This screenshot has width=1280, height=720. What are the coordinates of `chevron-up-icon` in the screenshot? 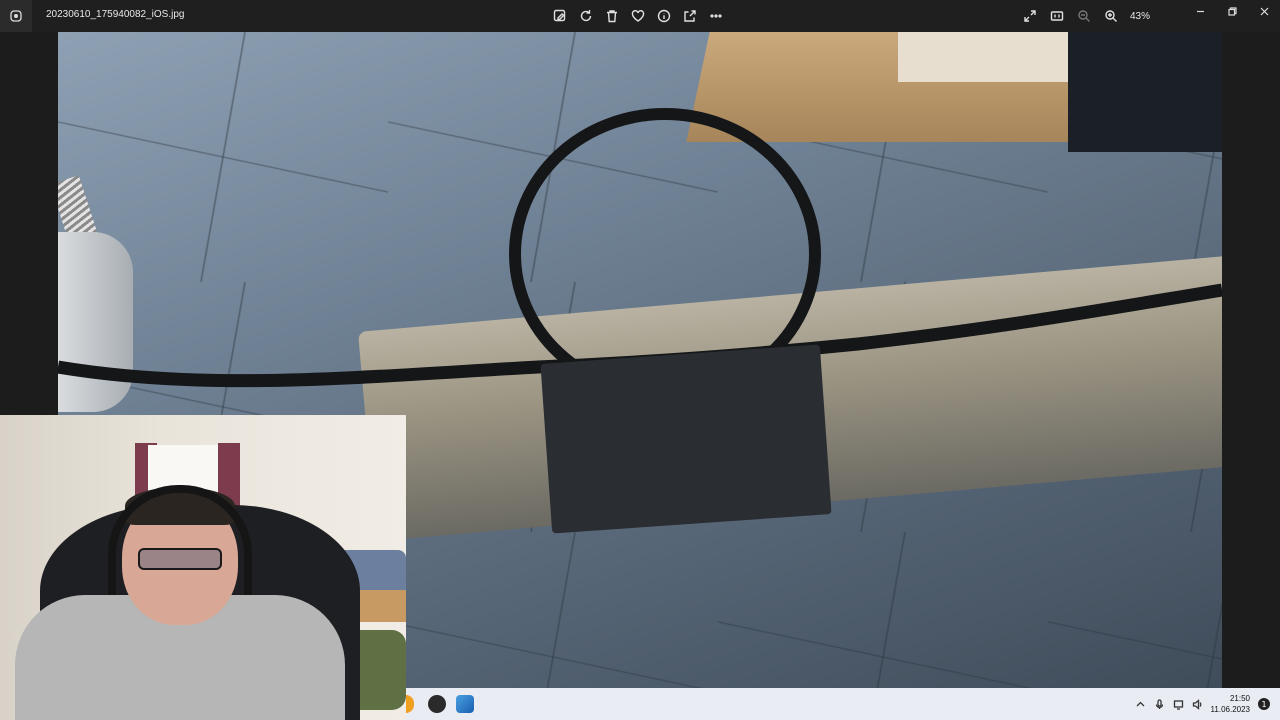 It's located at (1140, 704).